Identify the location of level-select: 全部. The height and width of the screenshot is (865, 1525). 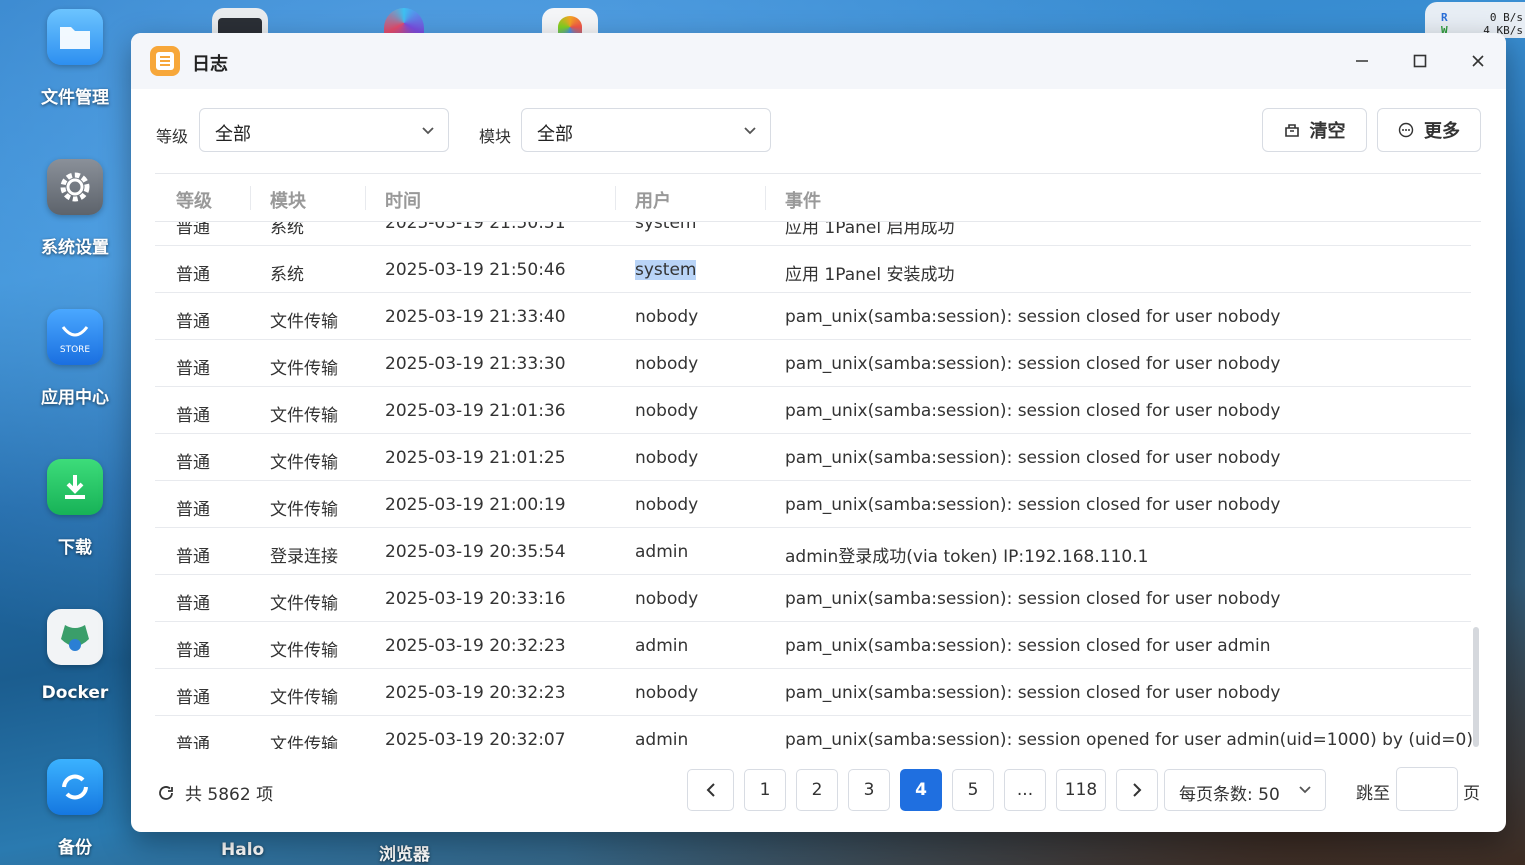
(324, 130).